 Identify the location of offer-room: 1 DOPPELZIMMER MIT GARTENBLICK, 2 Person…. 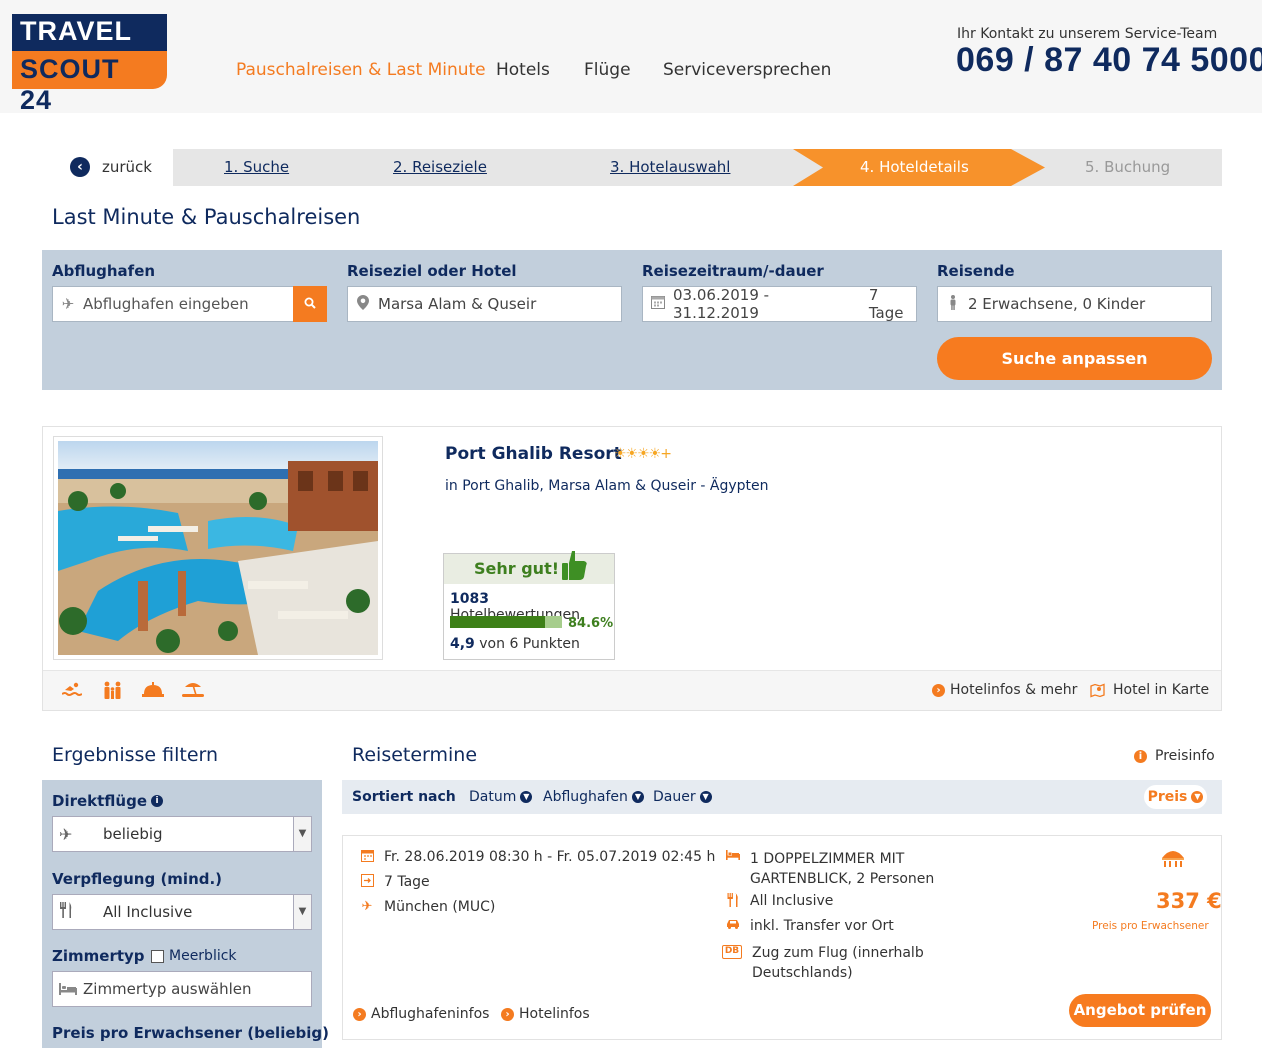
(842, 869).